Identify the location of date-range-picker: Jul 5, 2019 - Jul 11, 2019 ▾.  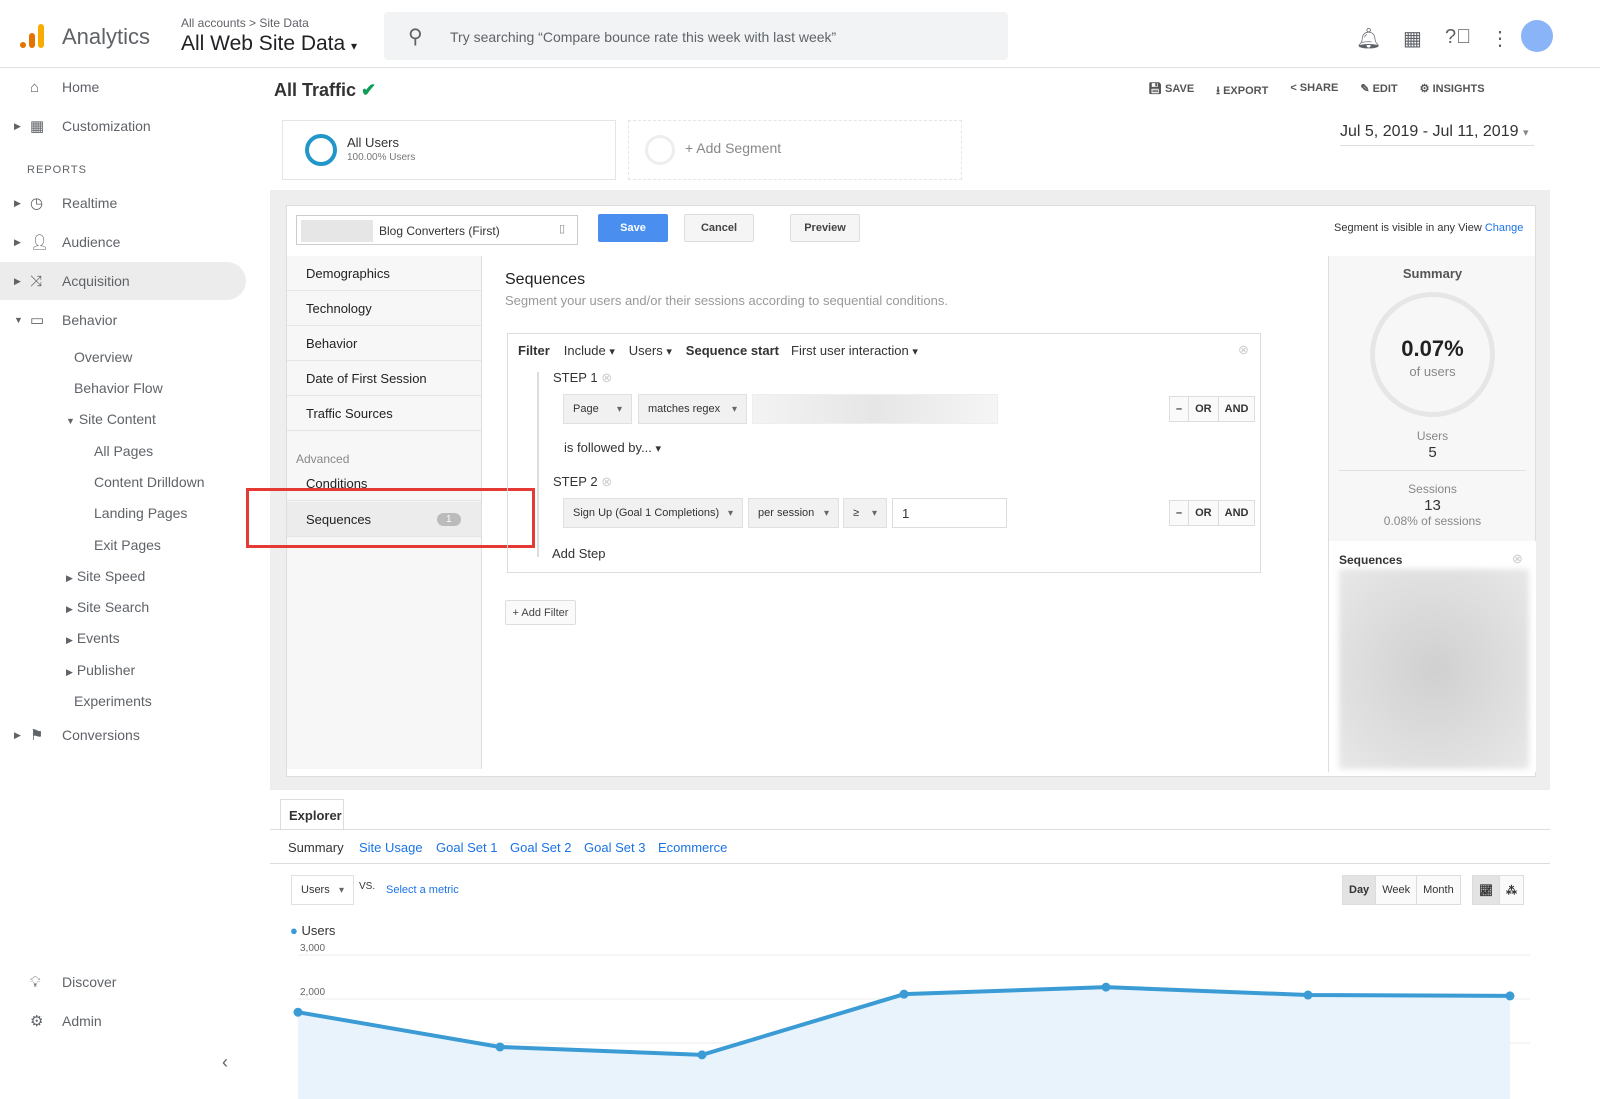
(1437, 134).